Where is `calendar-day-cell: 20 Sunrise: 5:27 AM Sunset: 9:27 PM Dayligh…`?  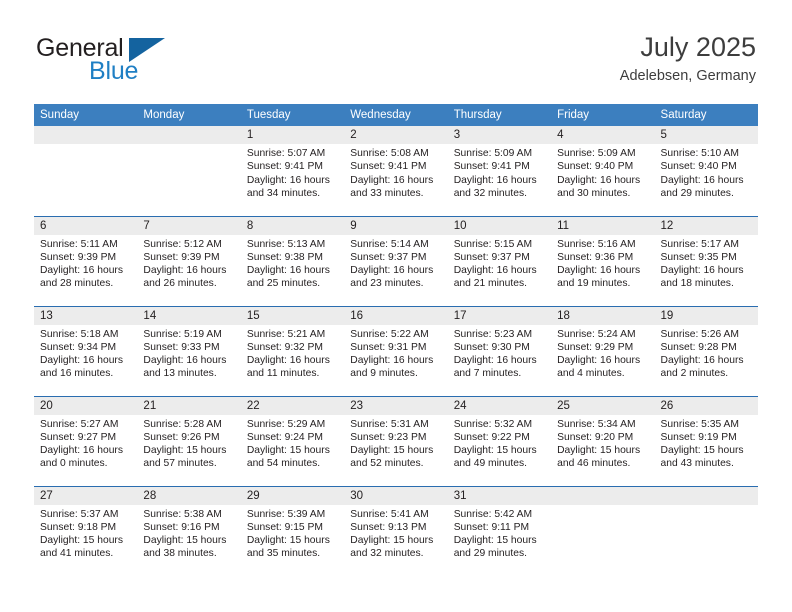 calendar-day-cell: 20 Sunrise: 5:27 AM Sunset: 9:27 PM Dayligh… is located at coordinates (86, 440).